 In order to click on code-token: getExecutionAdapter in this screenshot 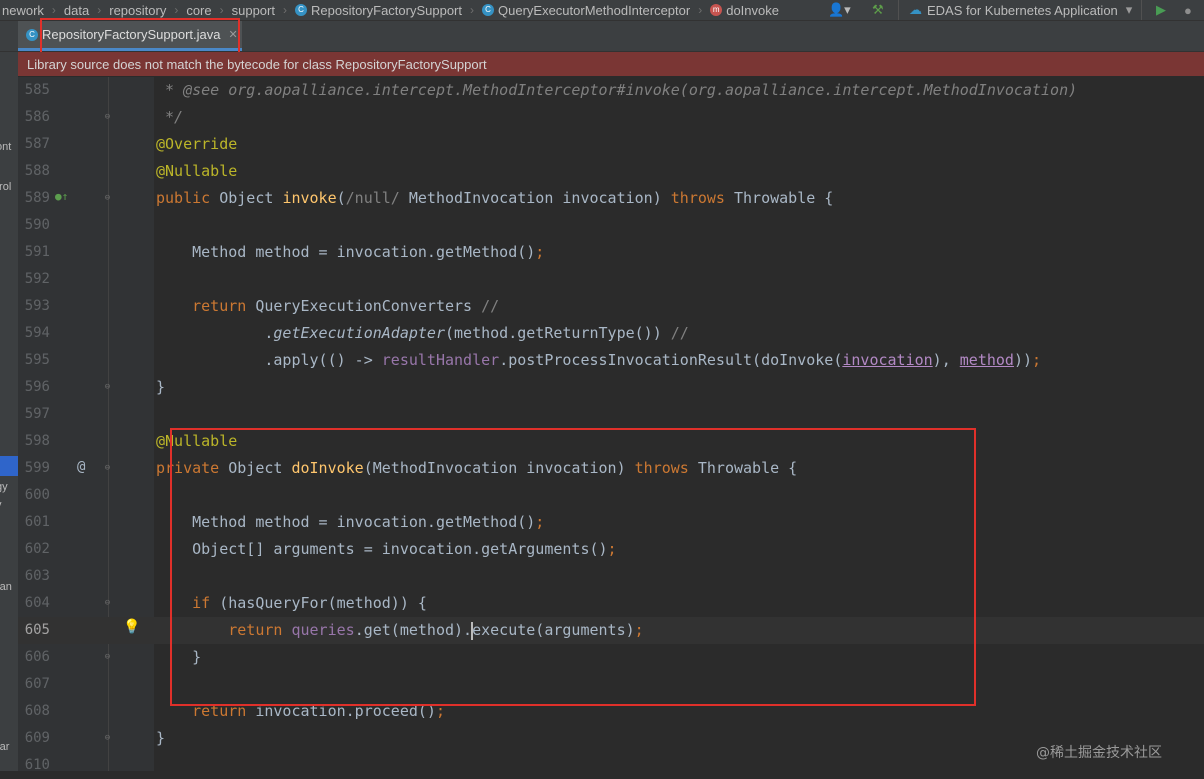, I will do `click(359, 333)`.